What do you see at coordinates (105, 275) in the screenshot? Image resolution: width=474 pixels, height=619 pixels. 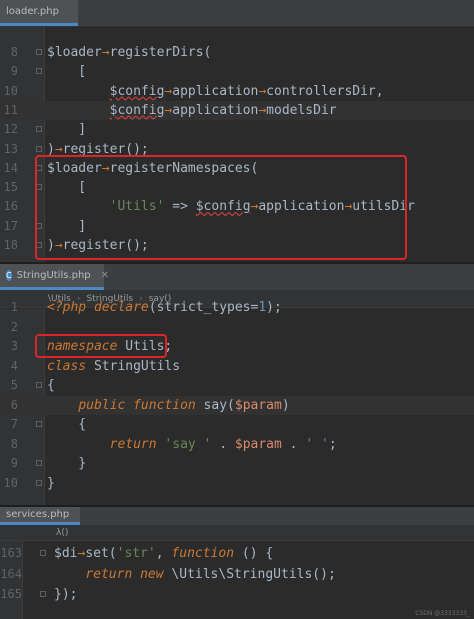 I see `close-icon: ✕` at bounding box center [105, 275].